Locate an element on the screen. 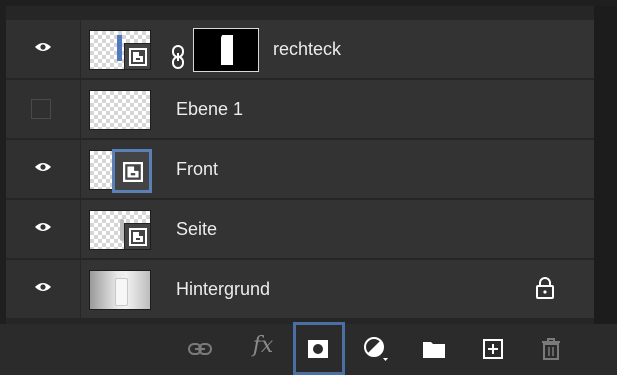 This screenshot has width=617, height=375. mask-shape is located at coordinates (227, 50).